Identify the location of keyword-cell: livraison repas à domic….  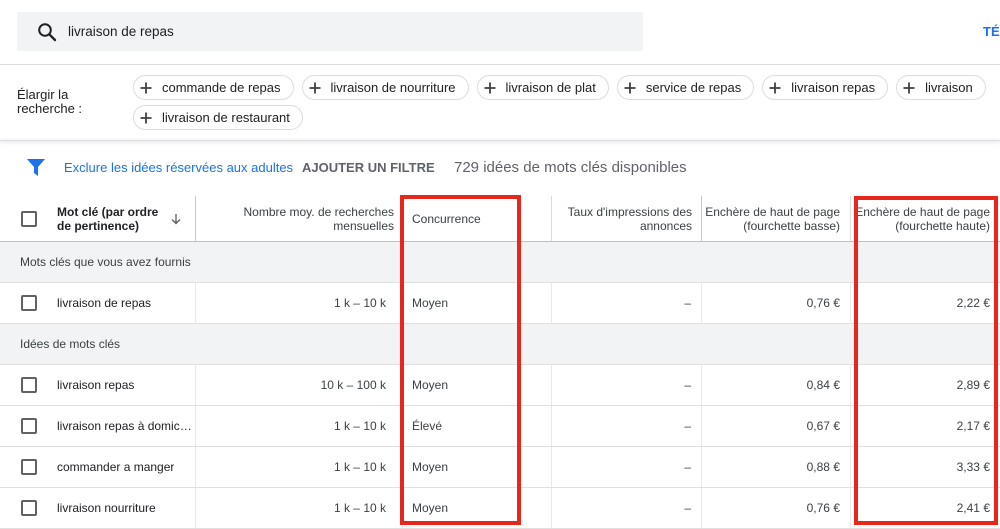
(98, 426).